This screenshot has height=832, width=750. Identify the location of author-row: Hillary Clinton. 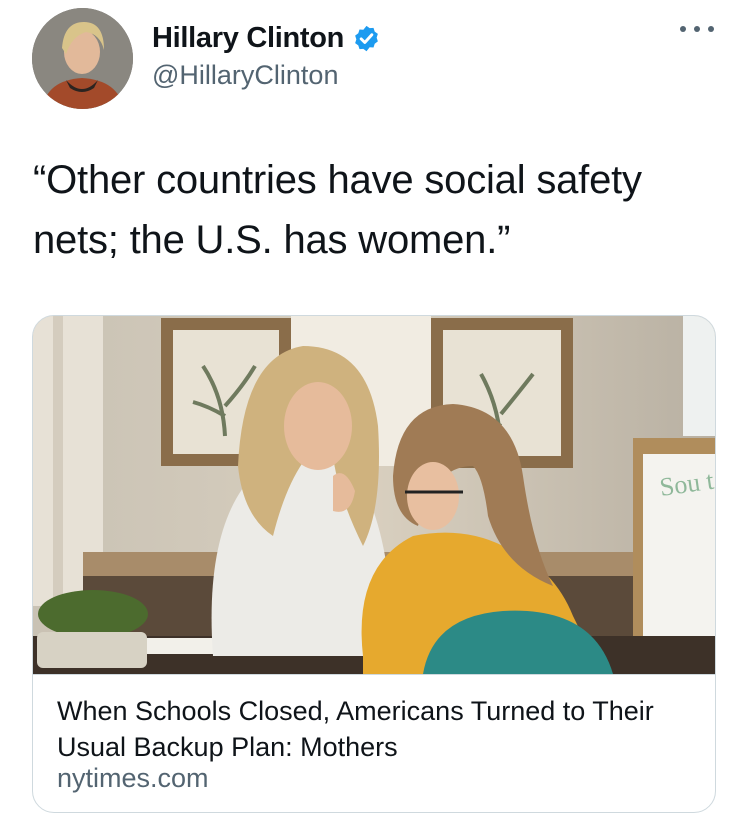
(266, 38).